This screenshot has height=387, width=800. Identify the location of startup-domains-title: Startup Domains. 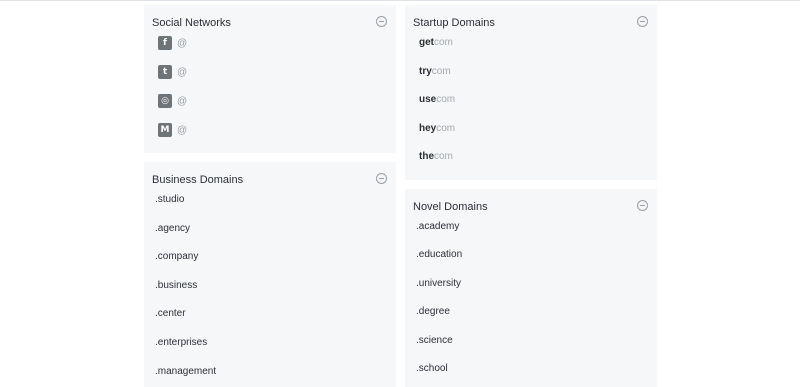
(454, 23).